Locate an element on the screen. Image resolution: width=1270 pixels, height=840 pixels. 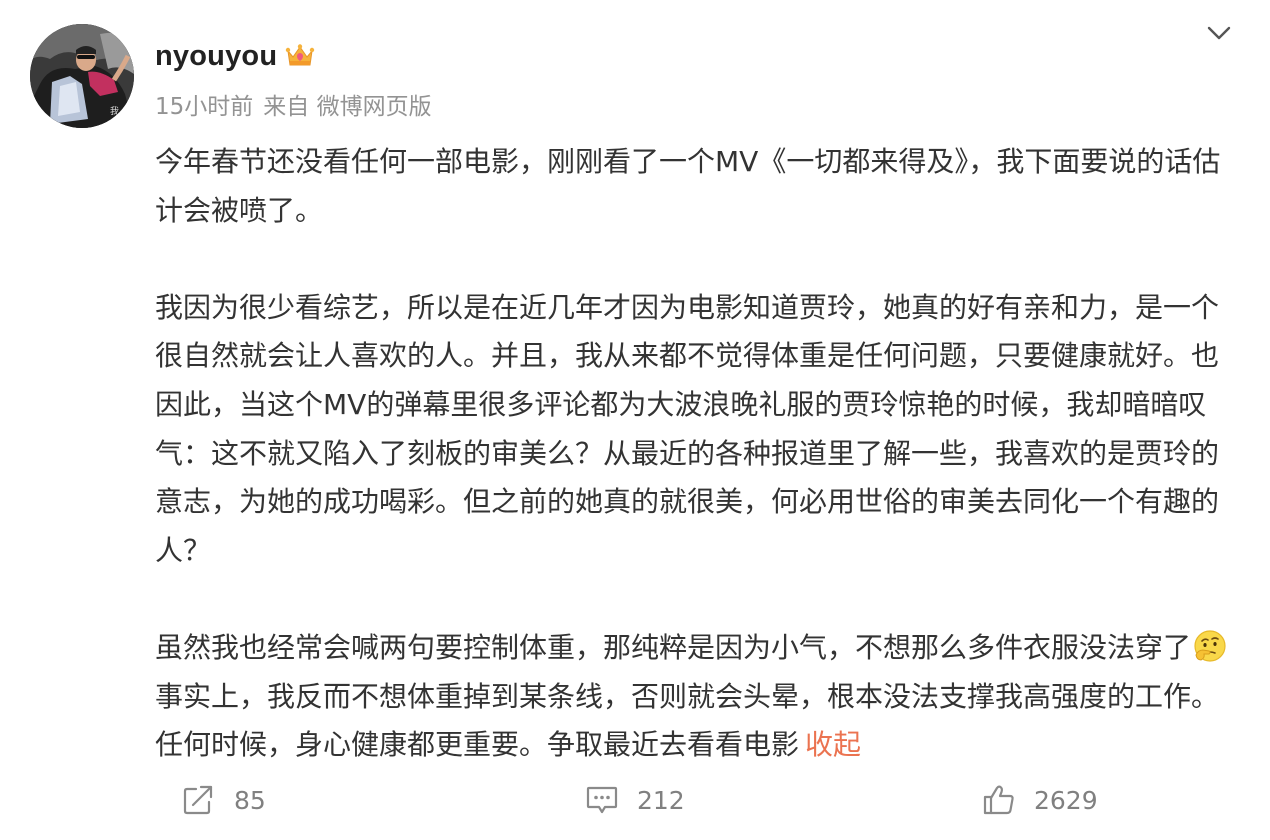
thumbs-up-icon is located at coordinates (998, 800).